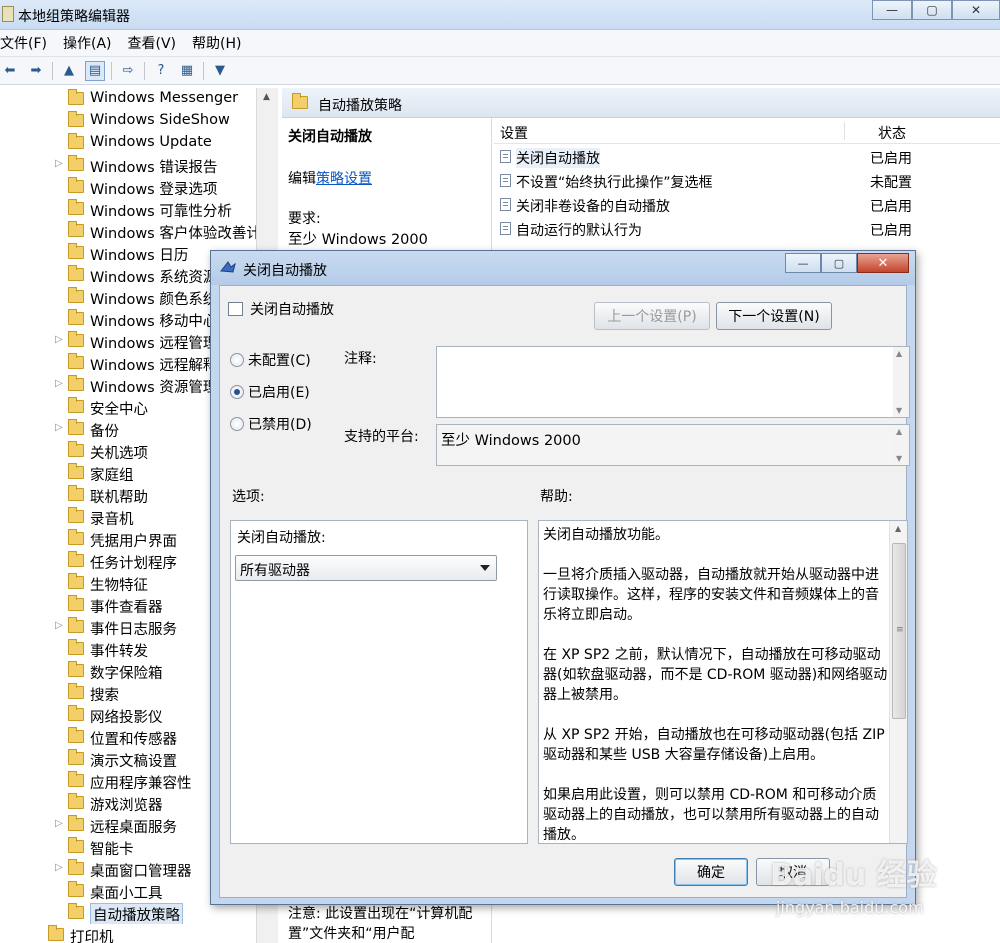 The width and height of the screenshot is (1000, 943). I want to click on platform-scrollbar: ▲ ▼, so click(901, 445).